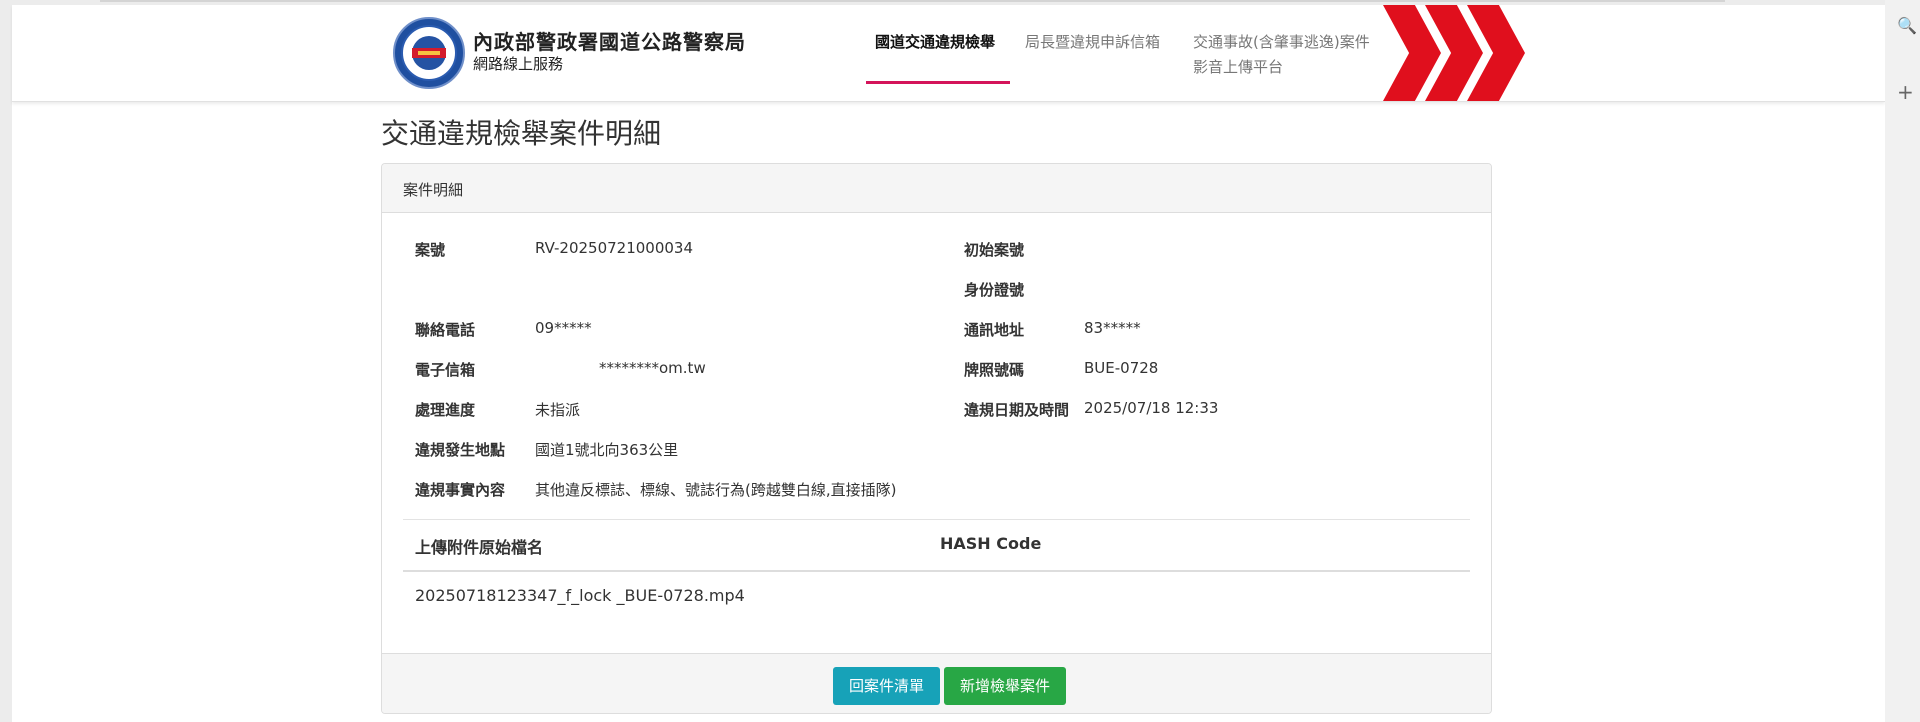 Image resolution: width=1920 pixels, height=722 pixels. Describe the element at coordinates (1017, 410) in the screenshot. I see `datetime-label: 違規日期及時間` at that location.